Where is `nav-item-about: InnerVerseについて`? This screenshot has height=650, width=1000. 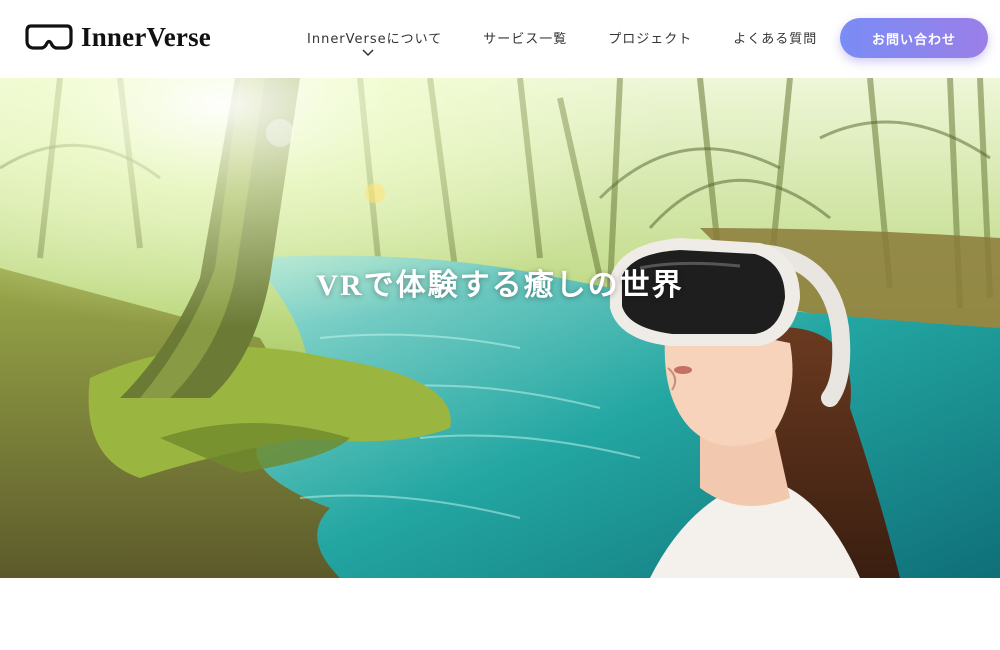
nav-item-about: InnerVerseについて is located at coordinates (375, 42).